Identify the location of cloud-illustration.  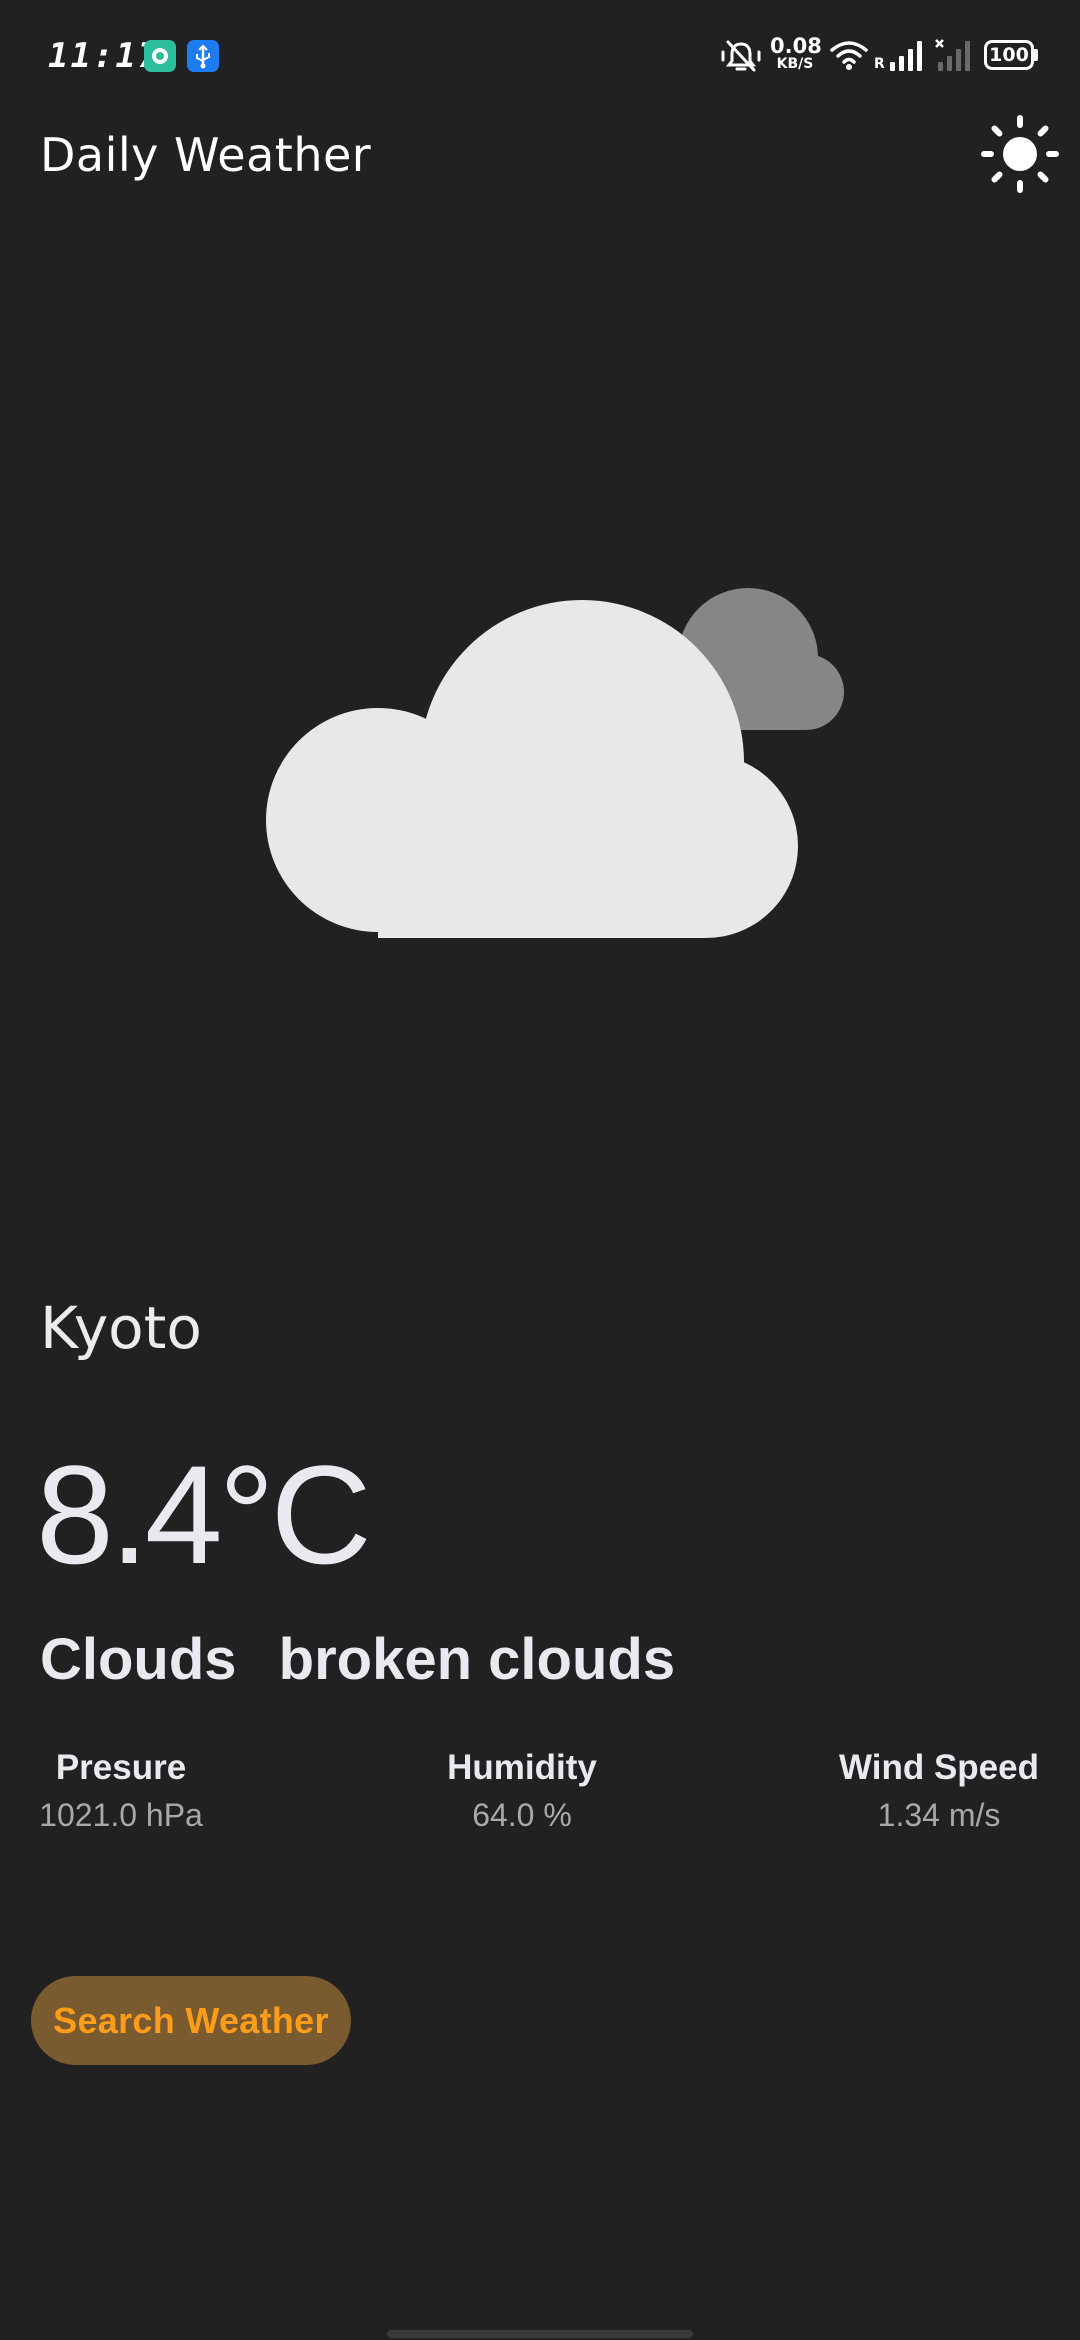
(555, 763).